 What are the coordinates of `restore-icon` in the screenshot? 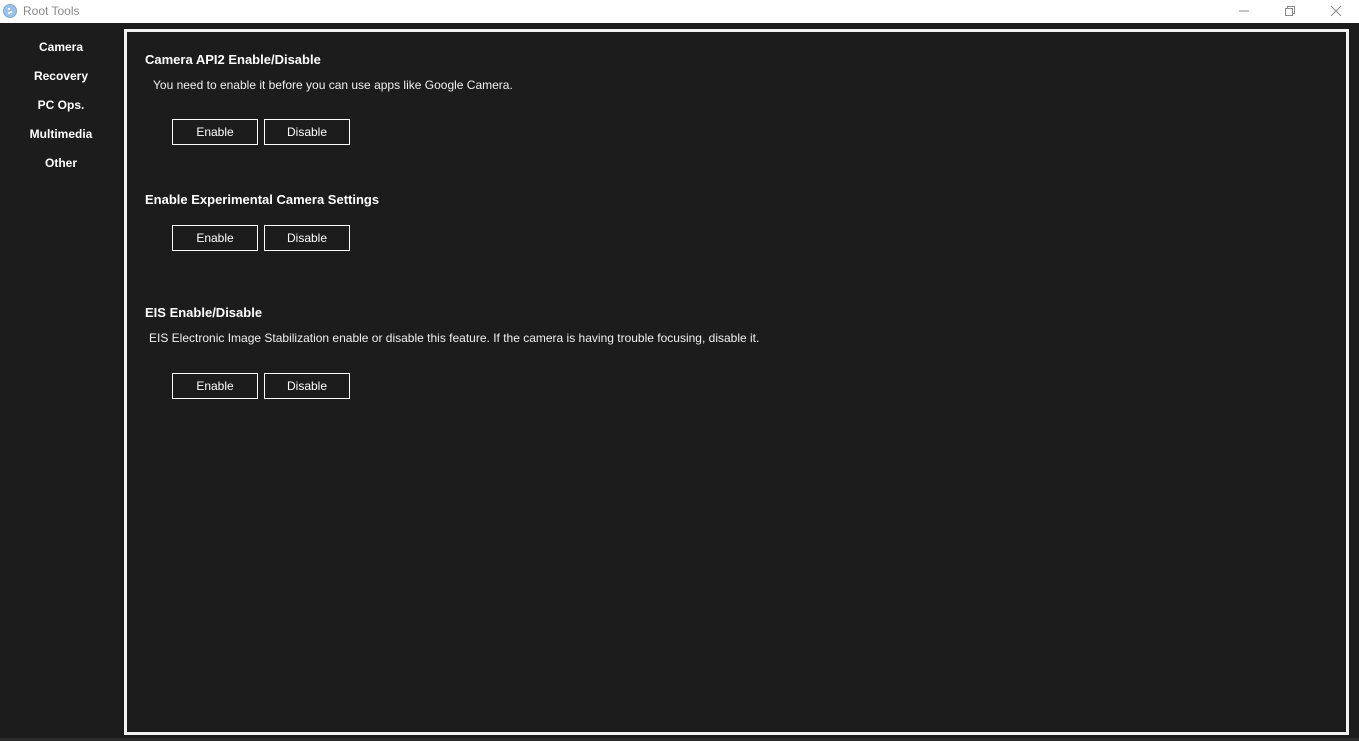 It's located at (1290, 11).